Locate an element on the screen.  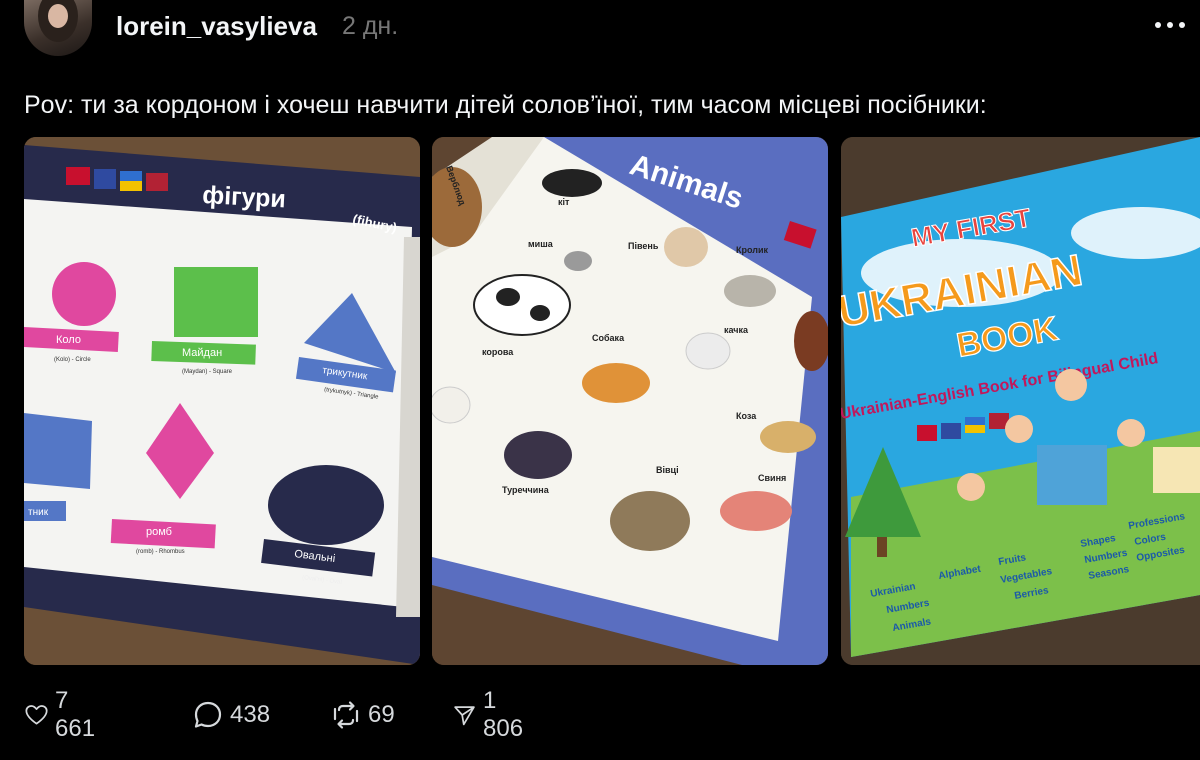
square-label: Майдан is located at coordinates (202, 353).